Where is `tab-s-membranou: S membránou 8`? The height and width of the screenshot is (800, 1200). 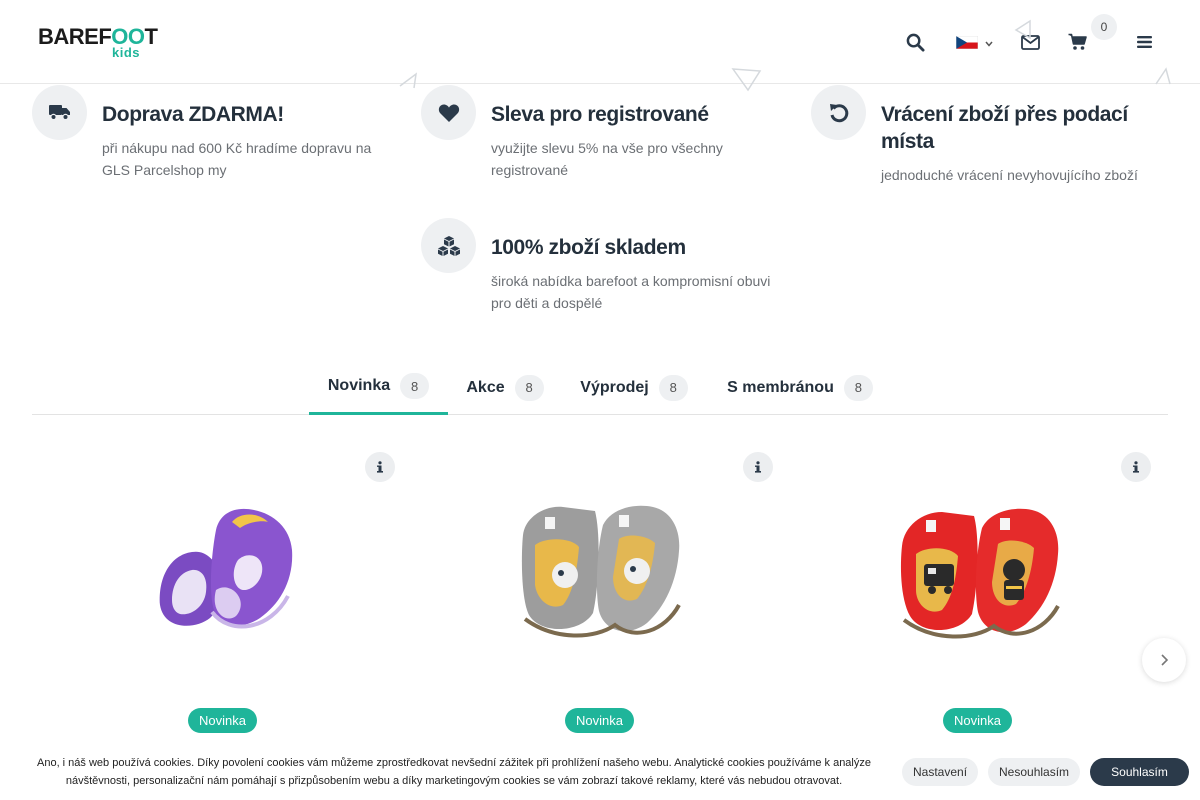
tab-s-membranou: S membránou 8 is located at coordinates (800, 387).